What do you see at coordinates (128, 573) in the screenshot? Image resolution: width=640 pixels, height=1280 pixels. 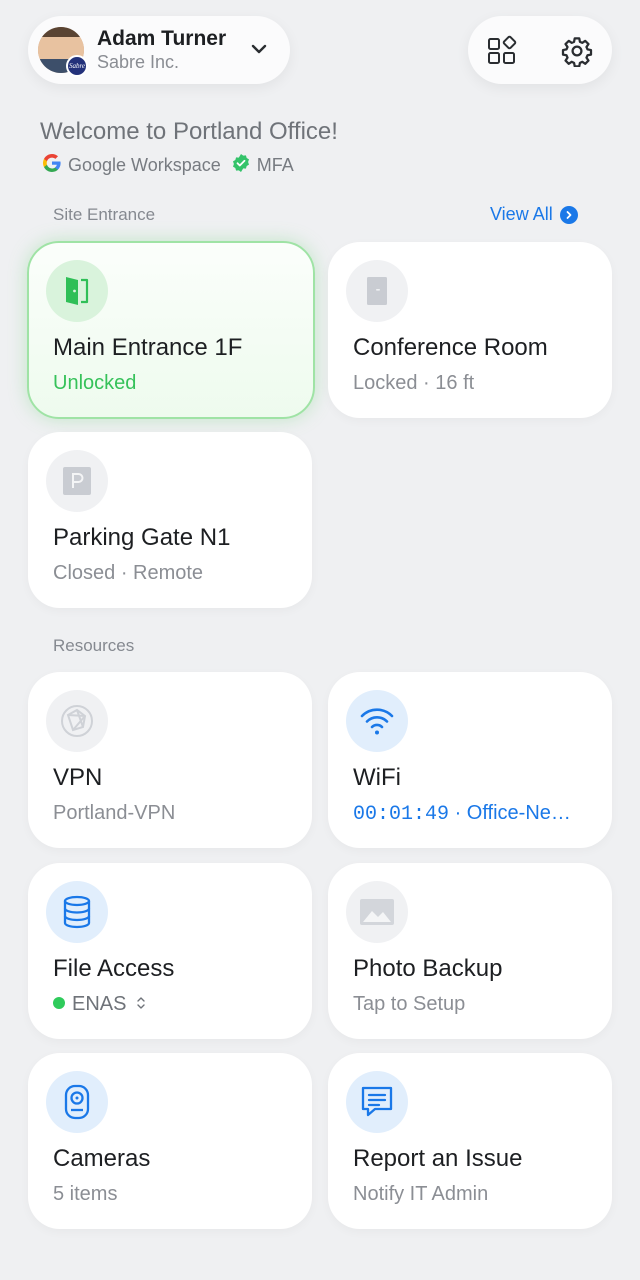 I see `door-status: Closed · Remote` at bounding box center [128, 573].